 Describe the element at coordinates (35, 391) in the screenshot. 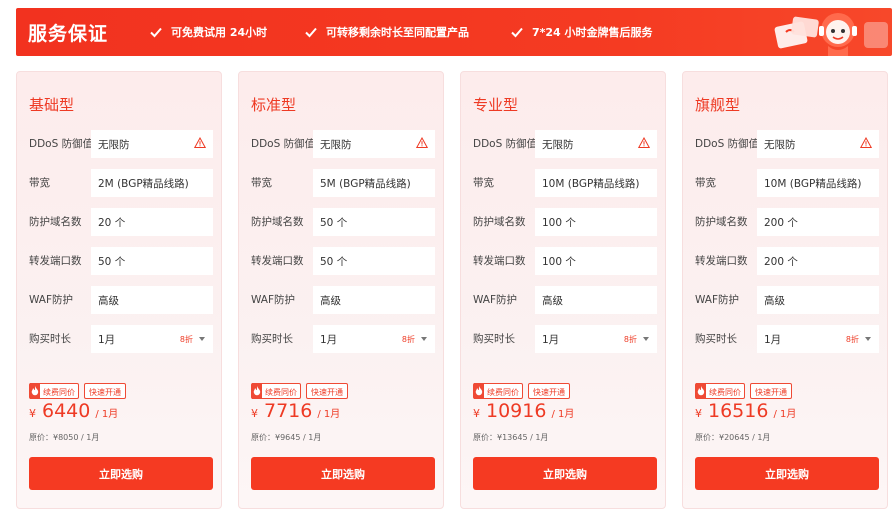

I see `fire-icon` at that location.